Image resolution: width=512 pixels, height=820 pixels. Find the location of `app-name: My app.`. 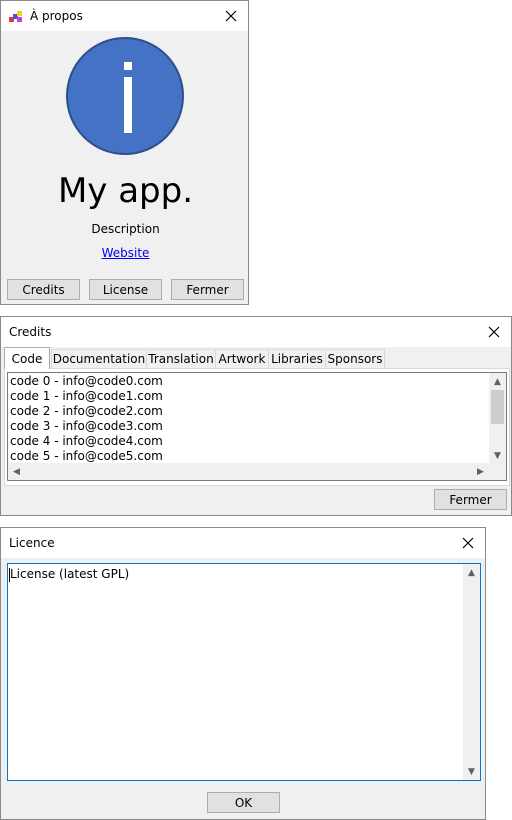

app-name: My app. is located at coordinates (125, 191).